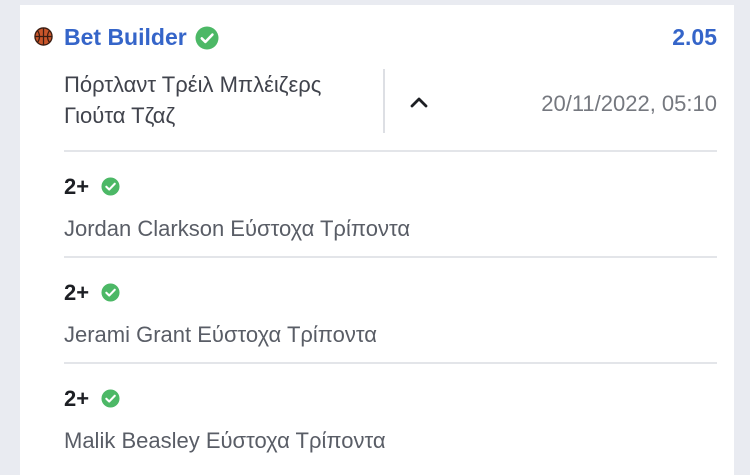 This screenshot has width=750, height=475. What do you see at coordinates (694, 37) in the screenshot?
I see `bet-odds: 2.05` at bounding box center [694, 37].